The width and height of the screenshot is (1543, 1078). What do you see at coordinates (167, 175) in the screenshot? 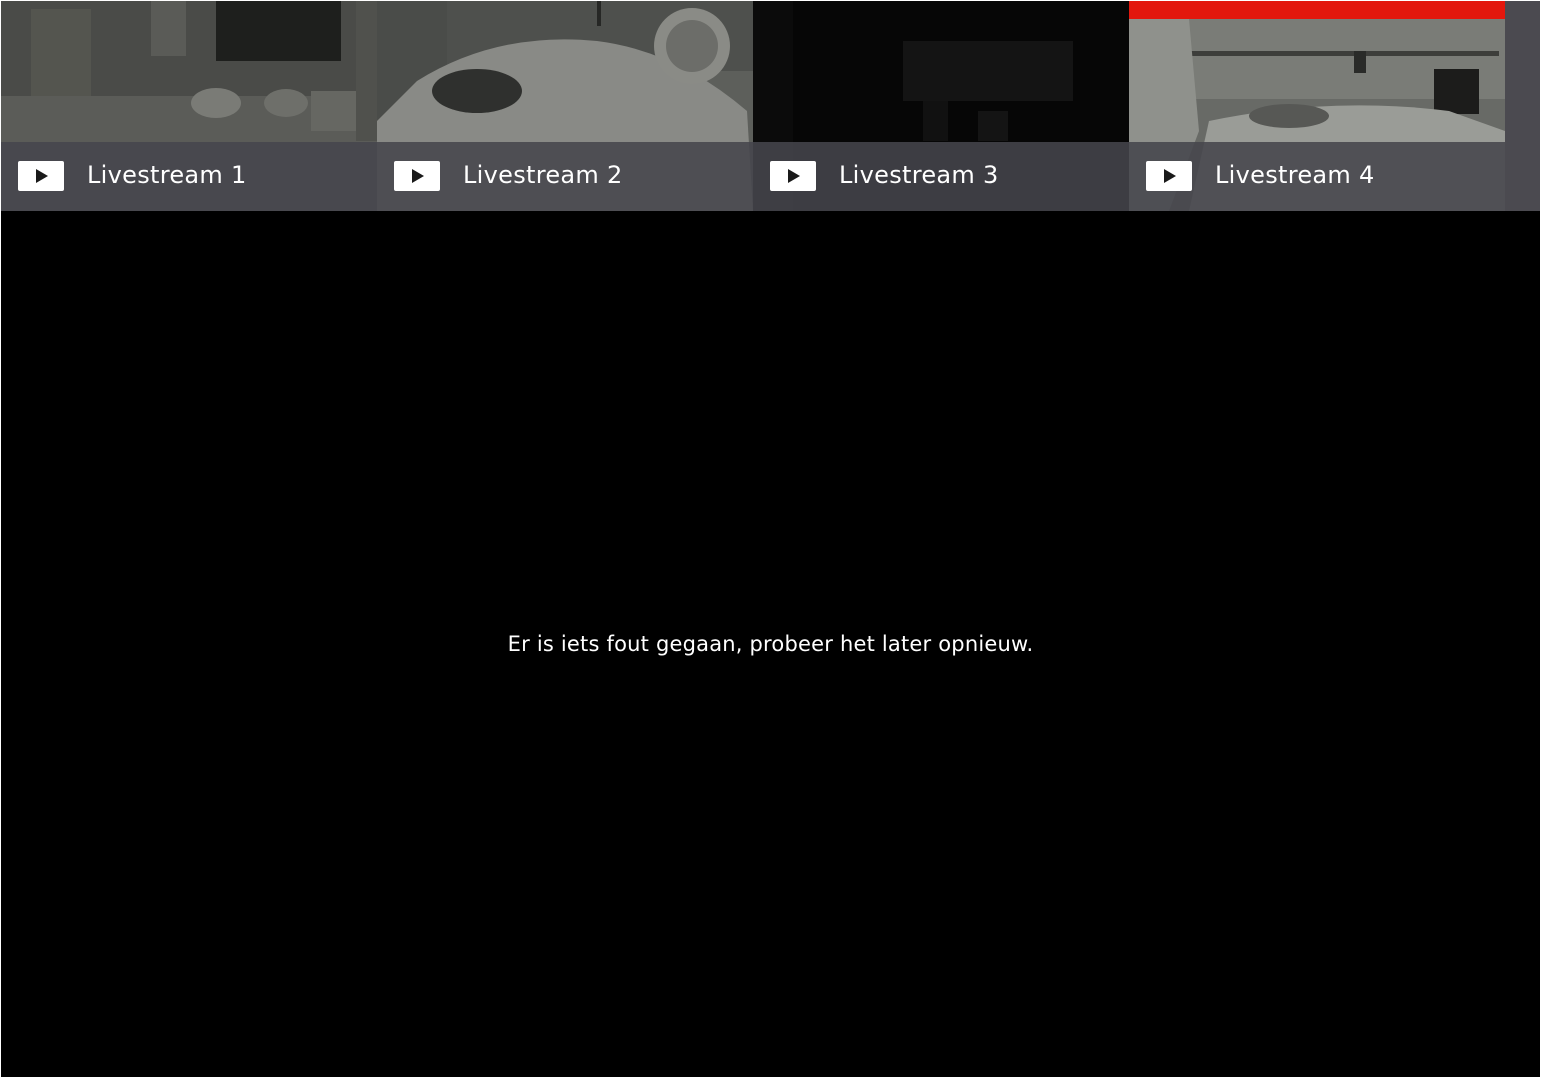
I see `livestream-1-label: Livestream 1` at bounding box center [167, 175].